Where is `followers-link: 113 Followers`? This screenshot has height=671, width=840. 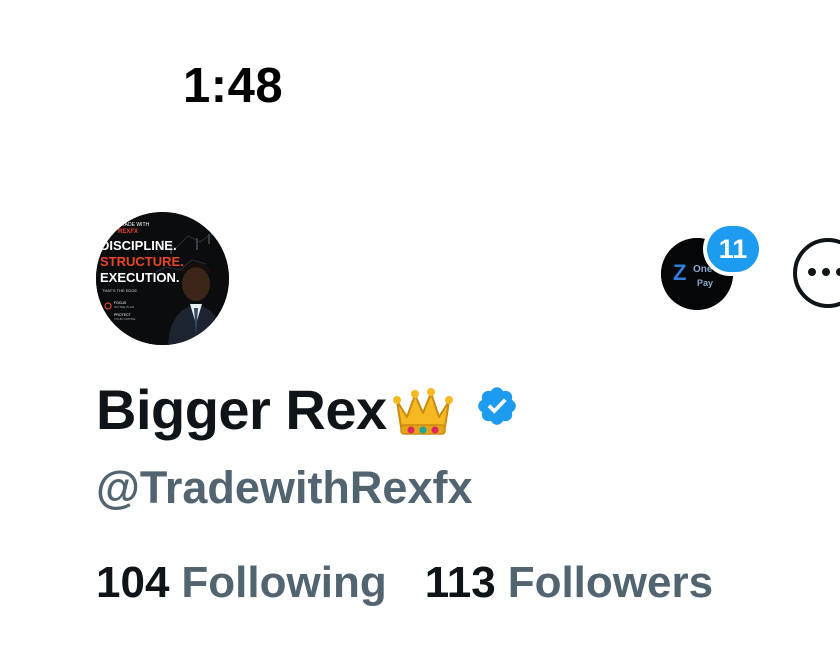
followers-link: 113 Followers is located at coordinates (569, 583).